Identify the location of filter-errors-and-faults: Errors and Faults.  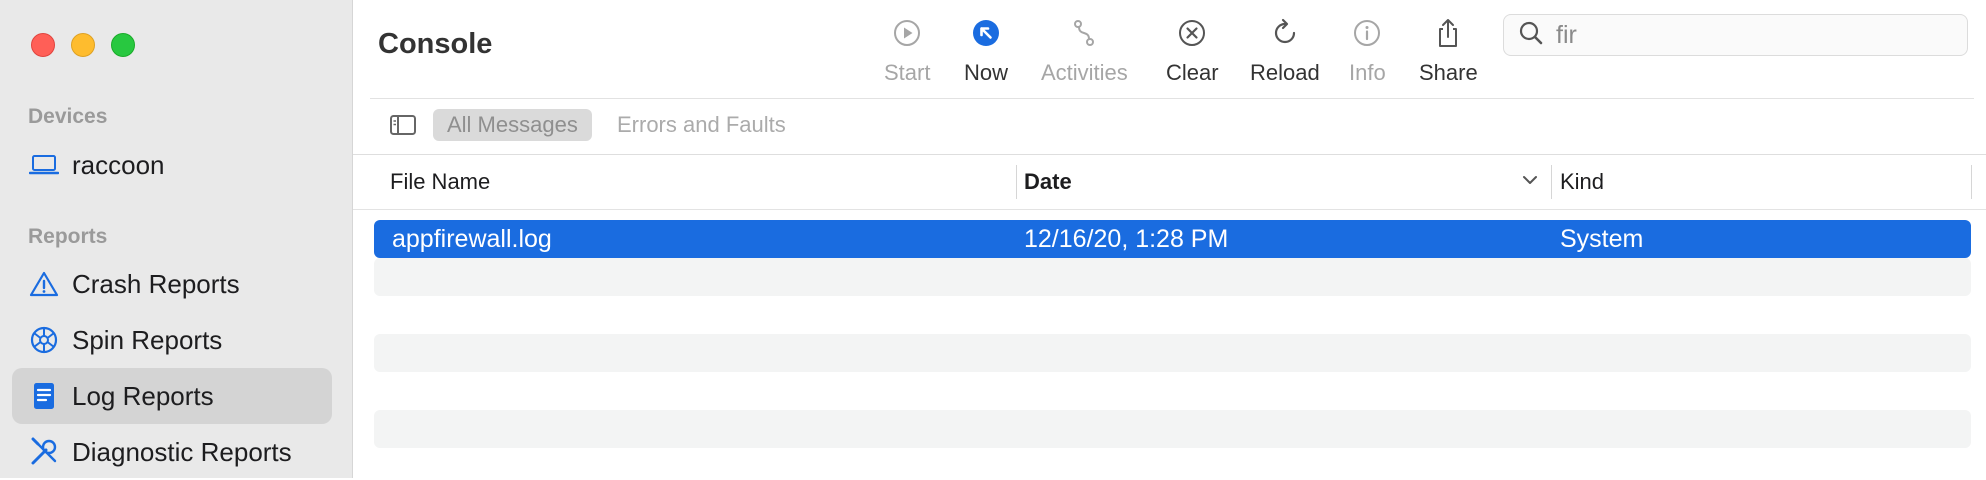
(701, 125).